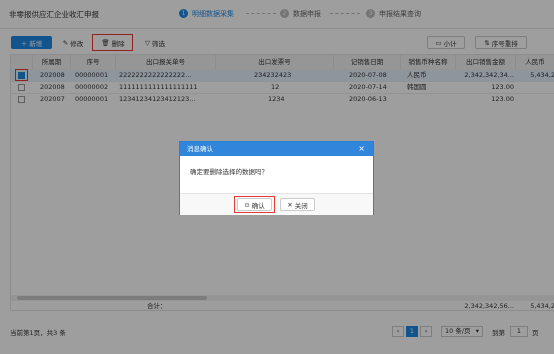 The height and width of the screenshot is (354, 554). What do you see at coordinates (276, 204) in the screenshot?
I see `dialog-footer: ⊙ 确认 ✕ 关闭` at bounding box center [276, 204].